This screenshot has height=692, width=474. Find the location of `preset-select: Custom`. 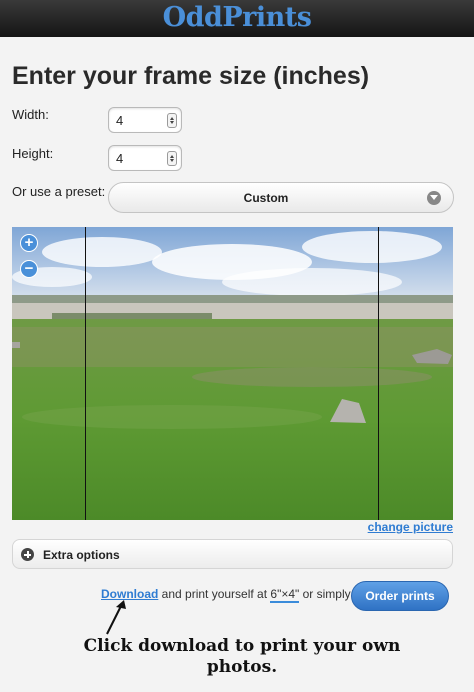

preset-select: Custom is located at coordinates (281, 197).